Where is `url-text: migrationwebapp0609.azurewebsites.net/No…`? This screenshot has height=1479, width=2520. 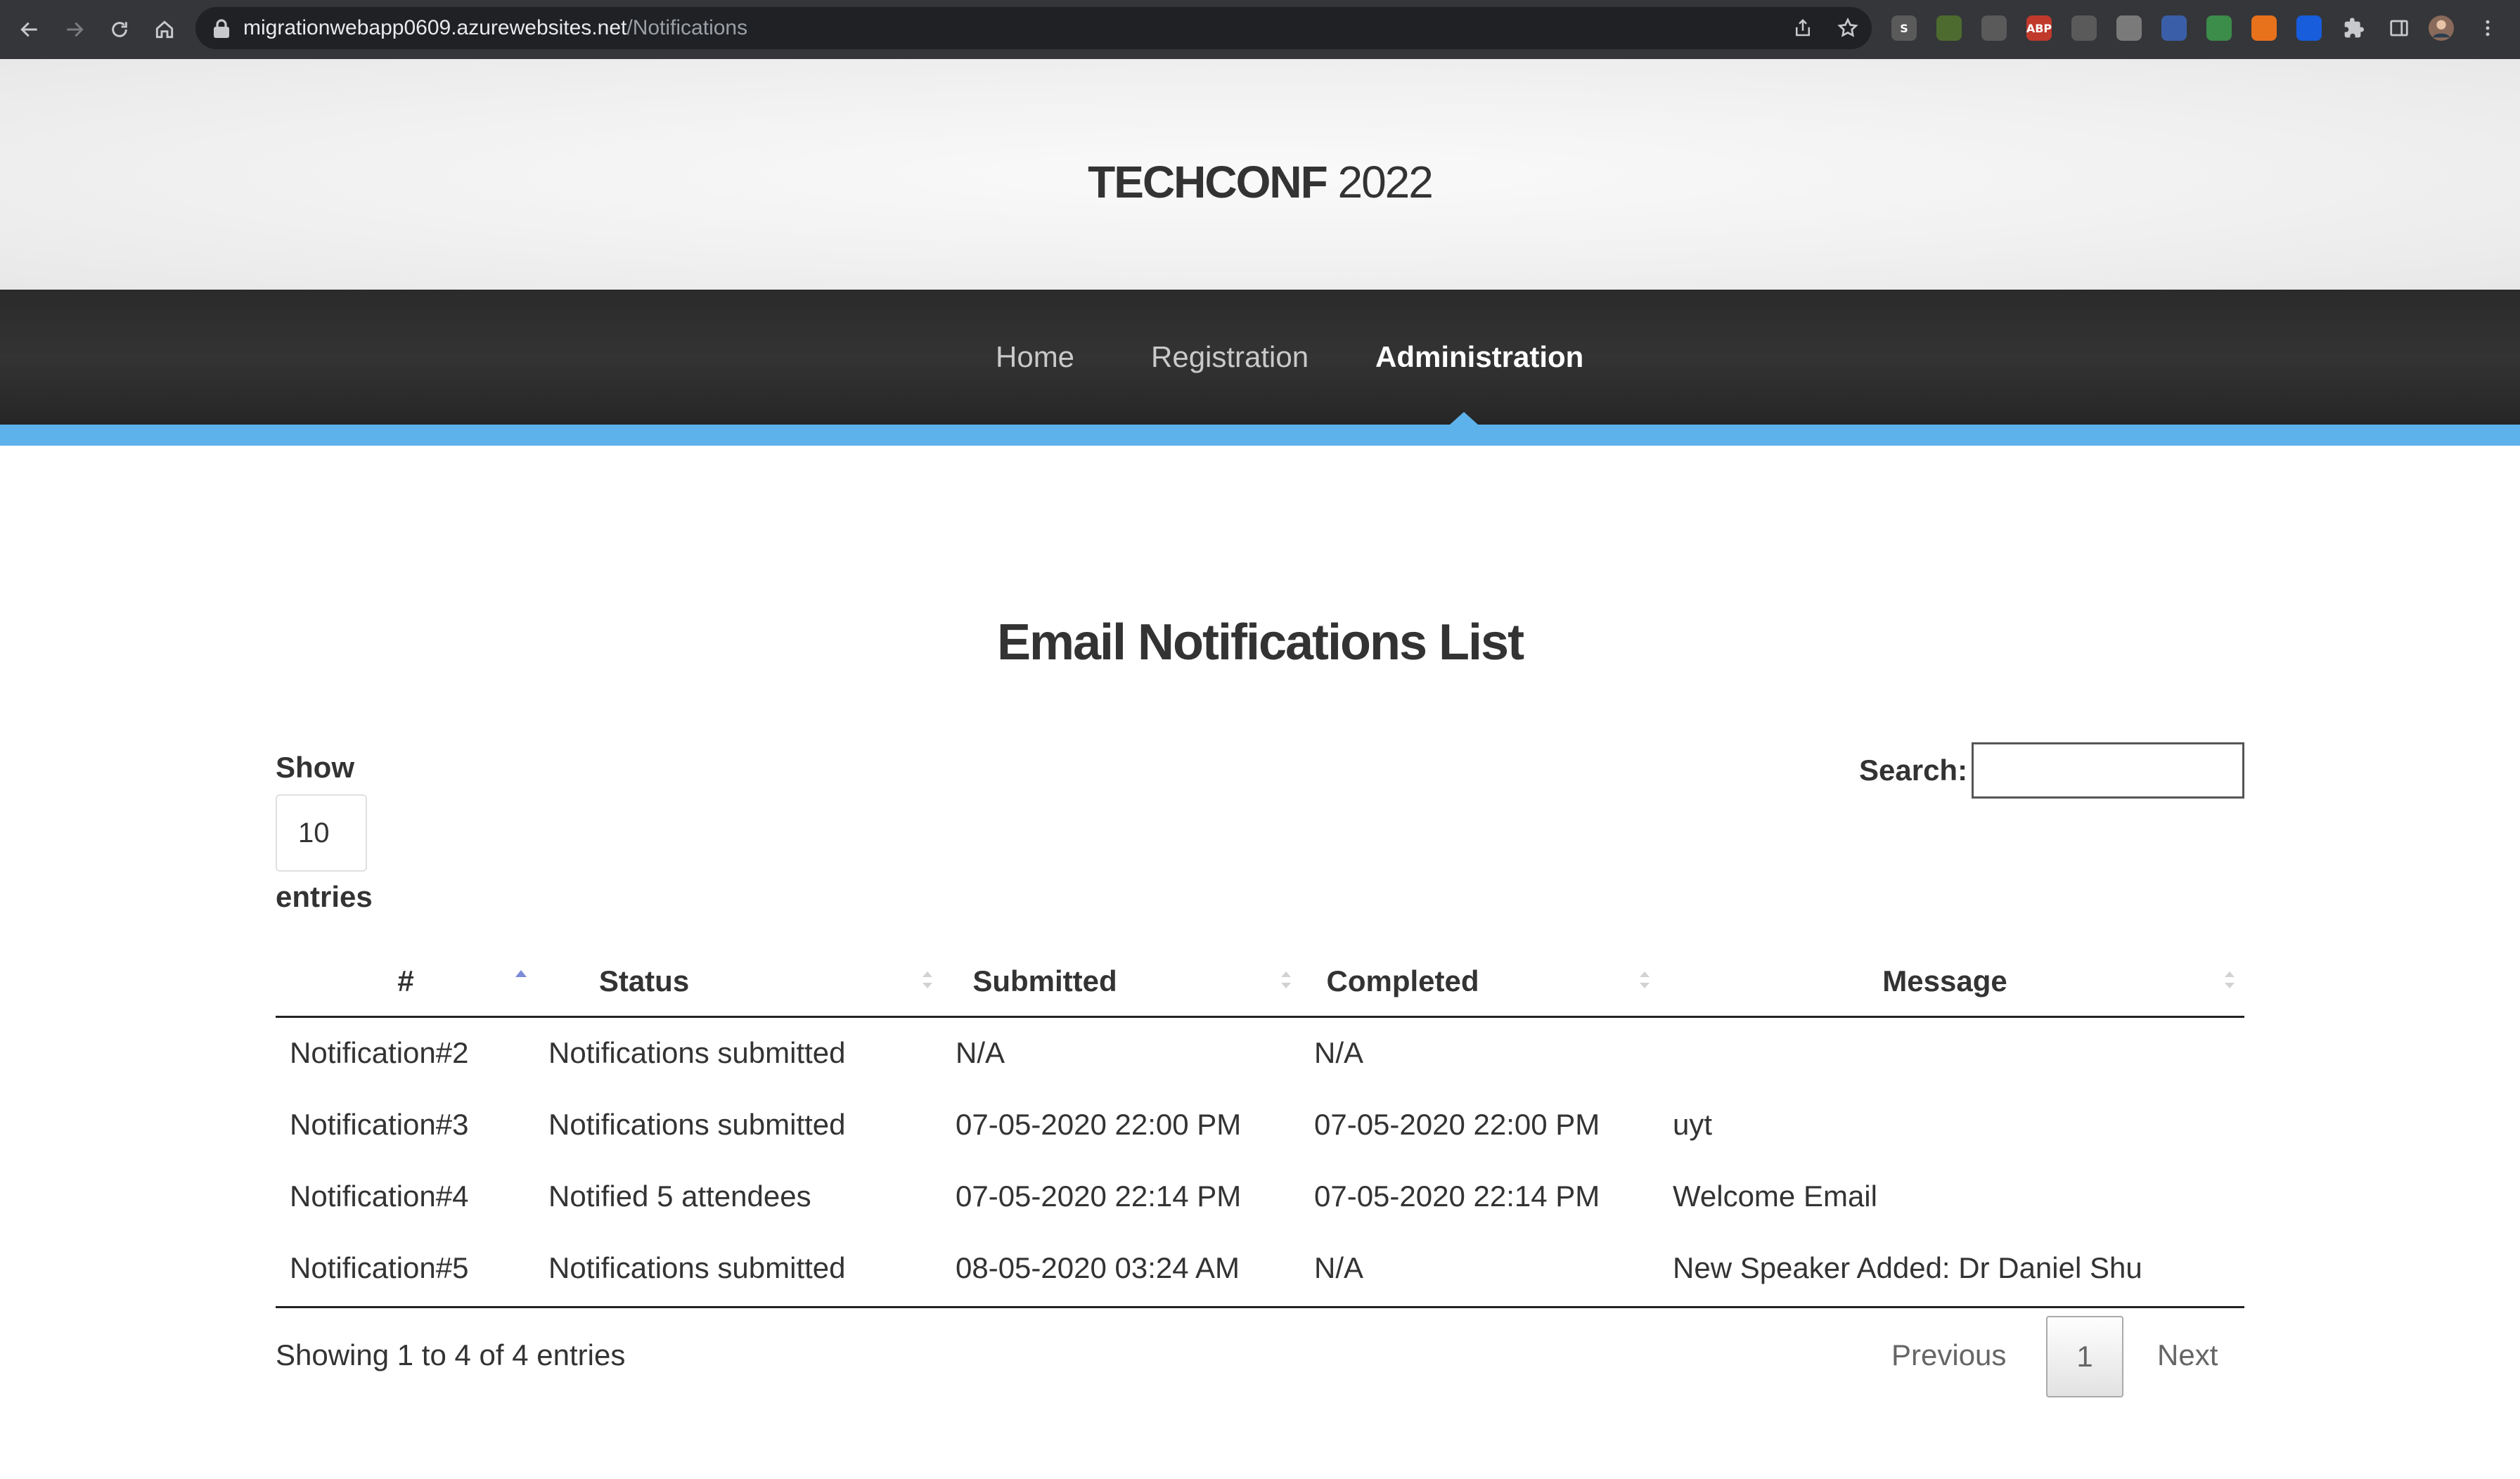 url-text: migrationwebapp0609.azurewebsites.net/No… is located at coordinates (495, 28).